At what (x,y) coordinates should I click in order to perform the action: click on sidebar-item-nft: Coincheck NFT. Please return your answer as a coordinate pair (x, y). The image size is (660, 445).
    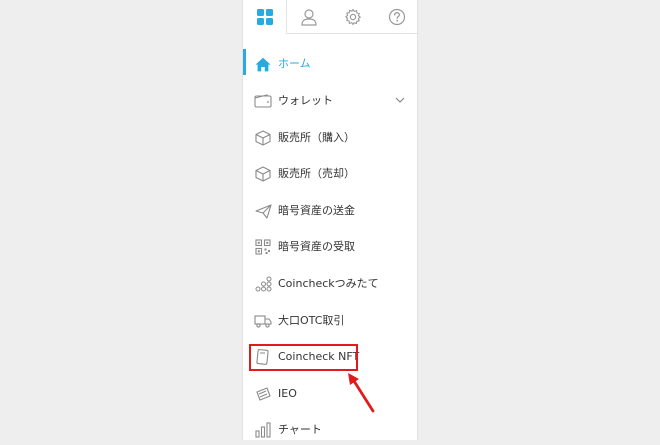
    Looking at the image, I should click on (331, 357).